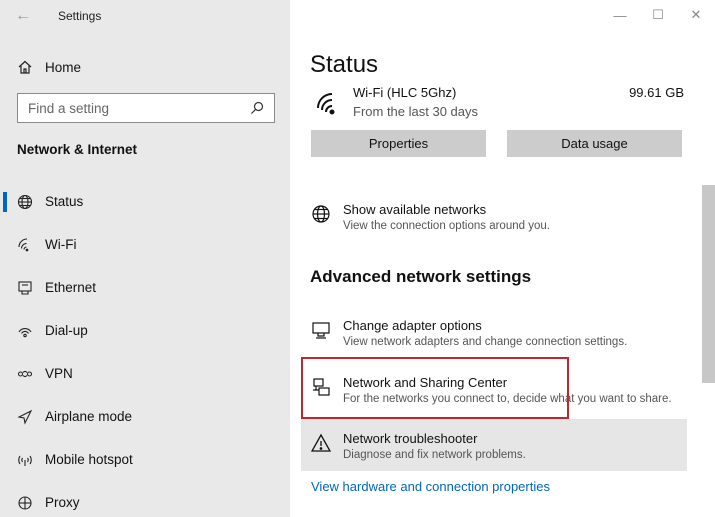 The height and width of the screenshot is (517, 715). I want to click on sidebar-item-label: VPN, so click(59, 373).